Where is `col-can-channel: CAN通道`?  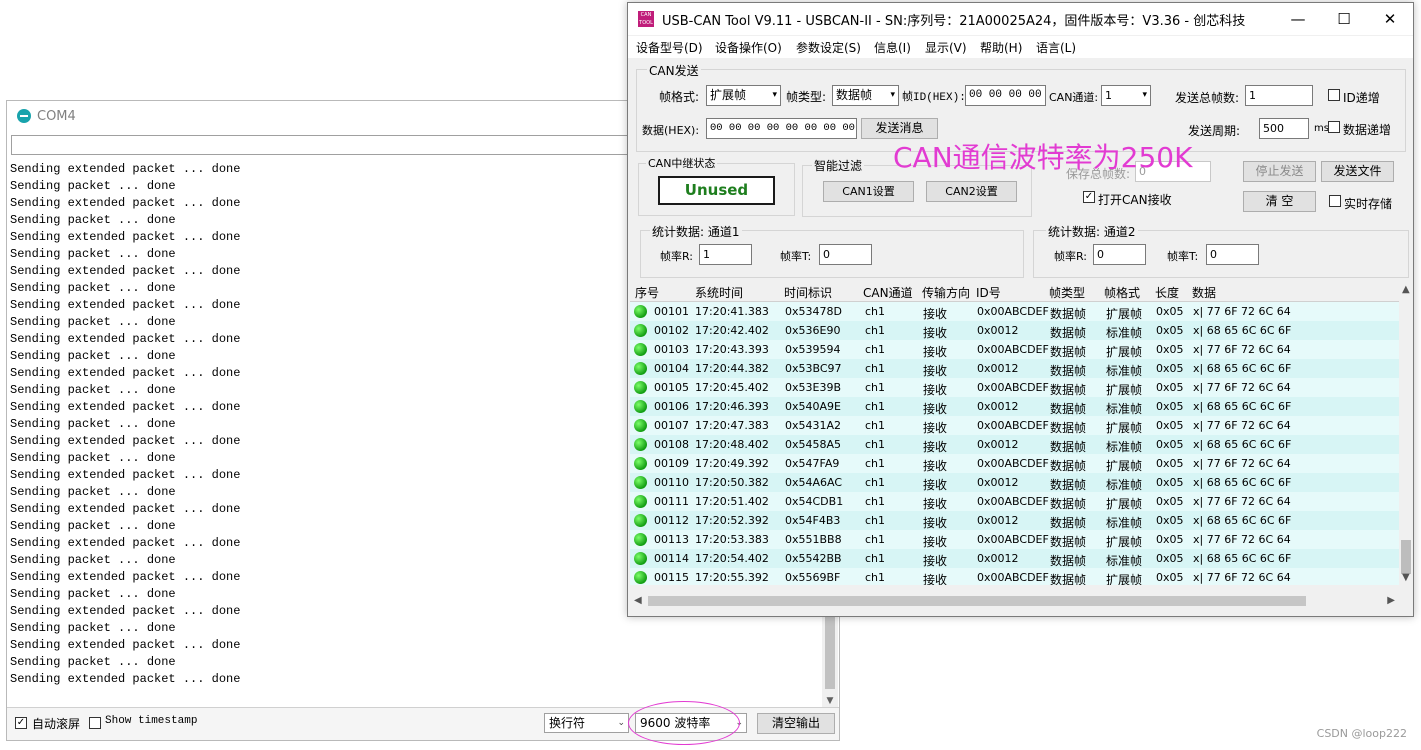
col-can-channel: CAN通道 is located at coordinates (888, 292).